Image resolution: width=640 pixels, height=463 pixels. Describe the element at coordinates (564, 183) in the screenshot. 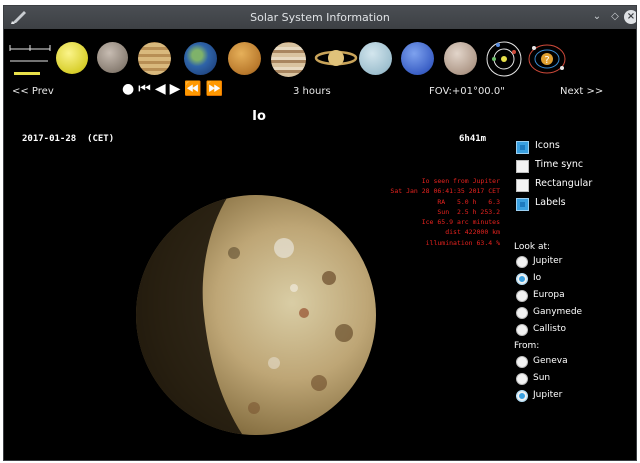

I see `rectangular-label: Rectangular` at that location.